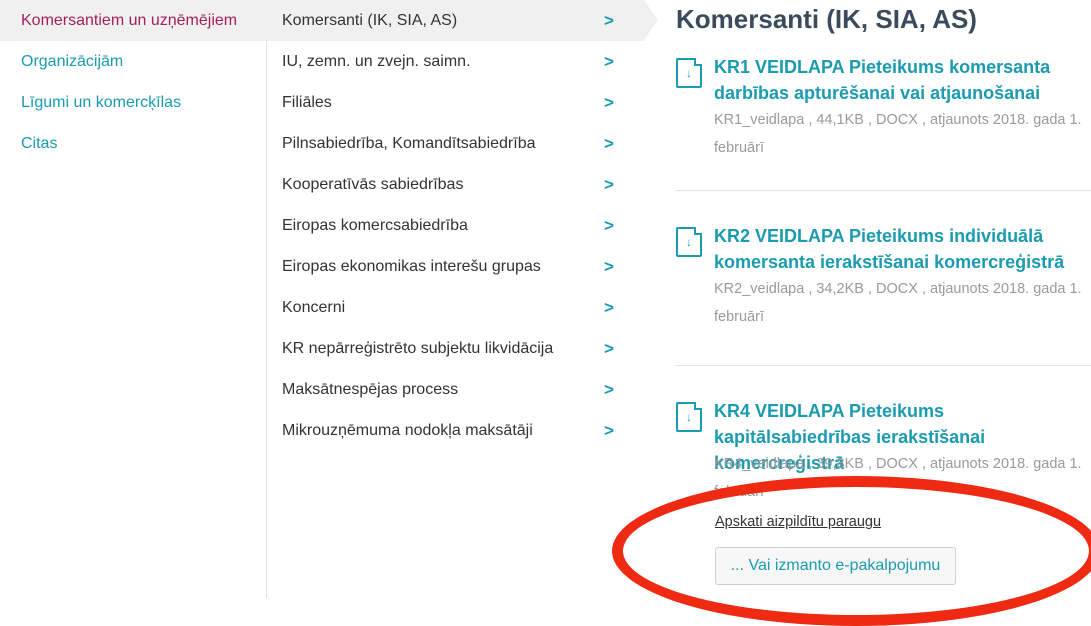  I want to click on submenu-item-pilnsabiedriba: Pilnsabiedrība, Komandītsabiedrība >, so click(455, 143).